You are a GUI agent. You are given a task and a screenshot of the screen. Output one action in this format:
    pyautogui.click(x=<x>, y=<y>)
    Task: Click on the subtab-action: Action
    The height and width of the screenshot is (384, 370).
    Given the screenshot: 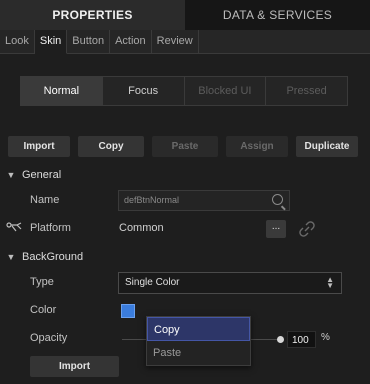 What is the action you would take?
    pyautogui.click(x=131, y=42)
    